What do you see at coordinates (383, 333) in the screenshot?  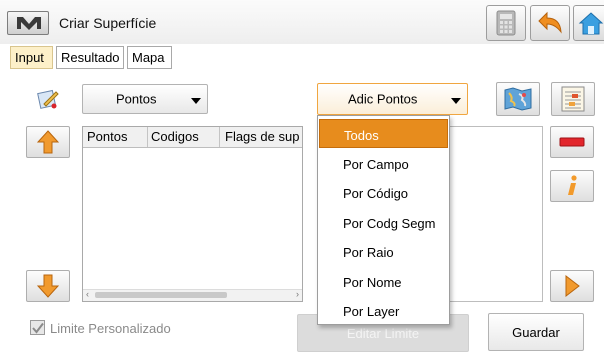 I see `edit-limit-label: Editar Limite` at bounding box center [383, 333].